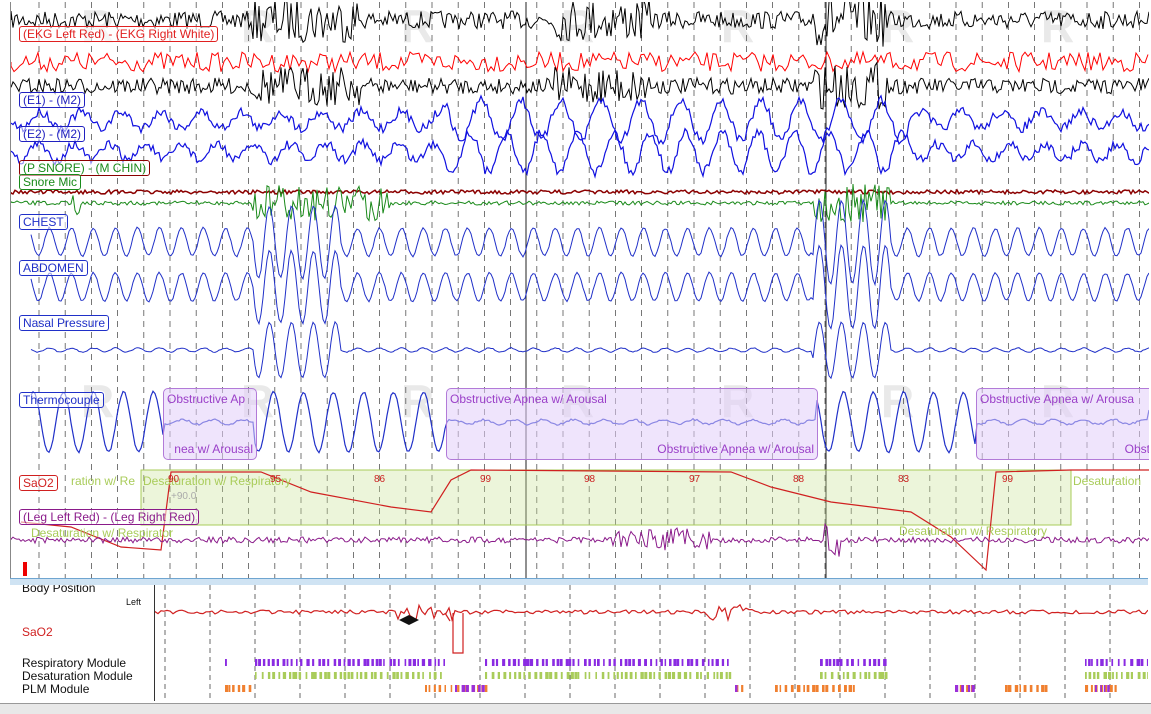  I want to click on channel-label-leg: (Leg Left Red) - (Leg Right Red), so click(109, 517).